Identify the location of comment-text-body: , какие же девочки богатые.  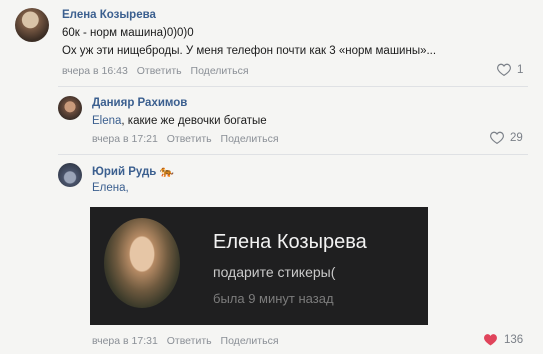
(194, 121).